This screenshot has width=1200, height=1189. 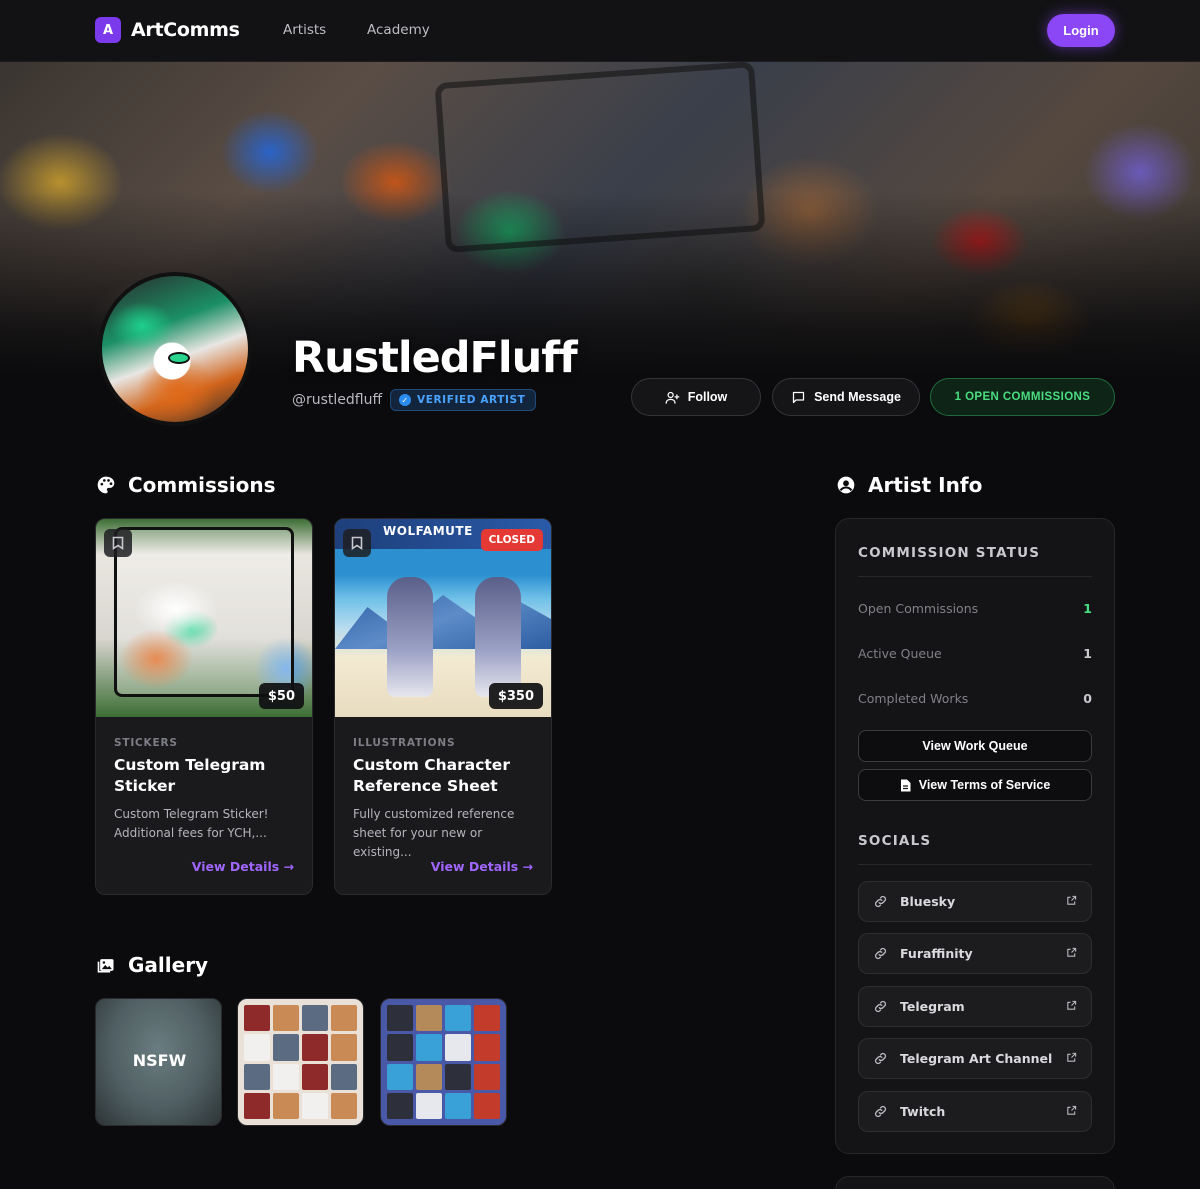 What do you see at coordinates (202, 485) in the screenshot?
I see `commissions-heading: Commissions` at bounding box center [202, 485].